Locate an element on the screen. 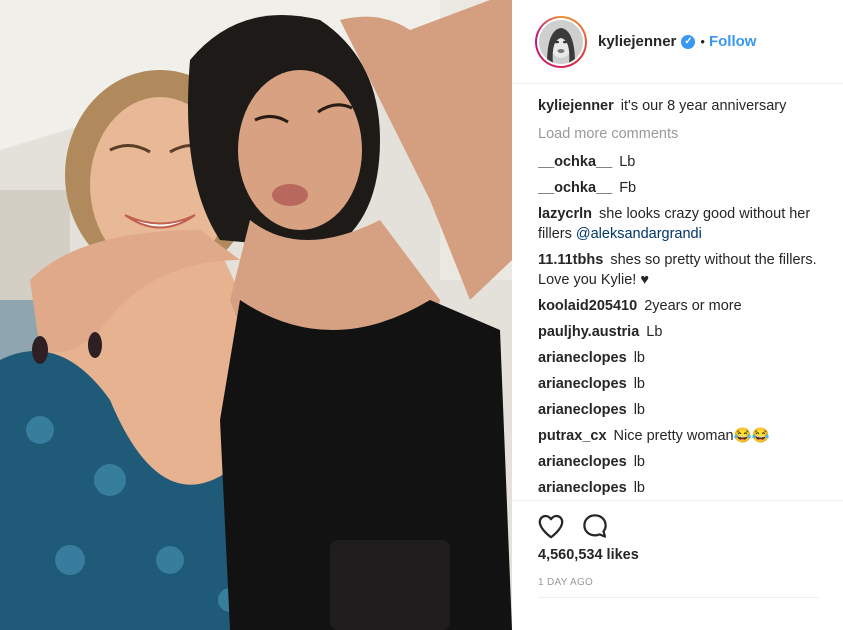 This screenshot has height=630, width=843. header-text: kyliejenner ✓ • Follow is located at coordinates (677, 41).